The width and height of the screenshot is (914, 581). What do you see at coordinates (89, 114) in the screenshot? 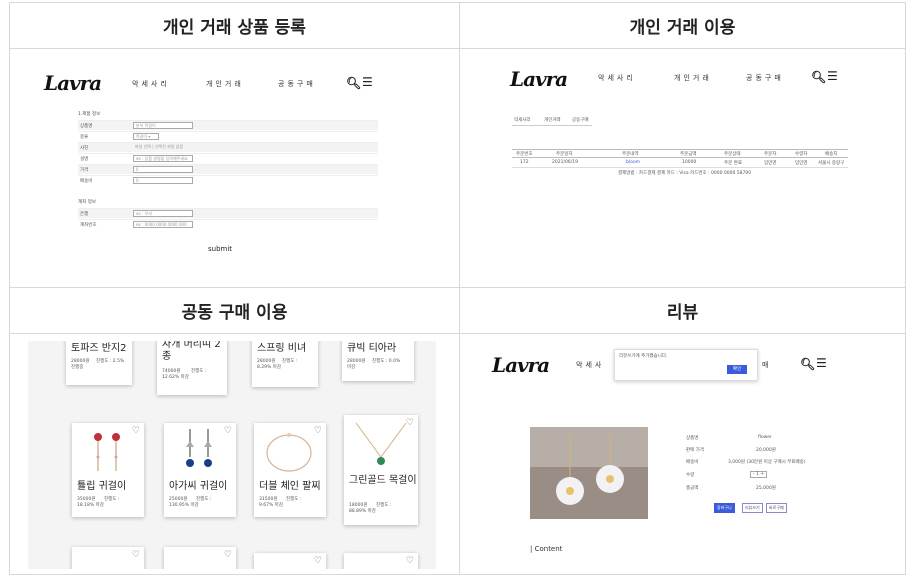
I see `section-product-info: 1.제품 정보` at bounding box center [89, 114].